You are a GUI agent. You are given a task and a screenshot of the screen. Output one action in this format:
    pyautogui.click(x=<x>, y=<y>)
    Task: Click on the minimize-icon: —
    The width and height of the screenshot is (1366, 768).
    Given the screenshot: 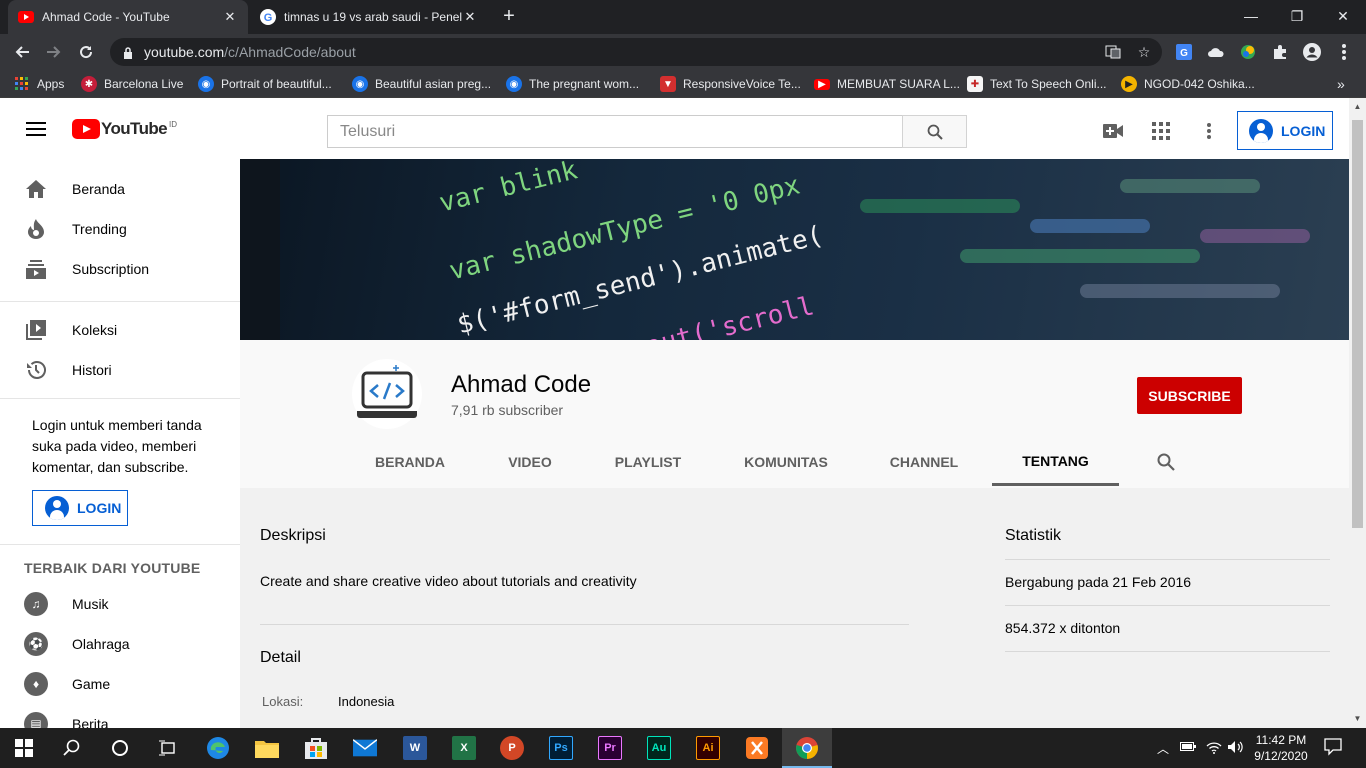 What is the action you would take?
    pyautogui.click(x=1251, y=16)
    